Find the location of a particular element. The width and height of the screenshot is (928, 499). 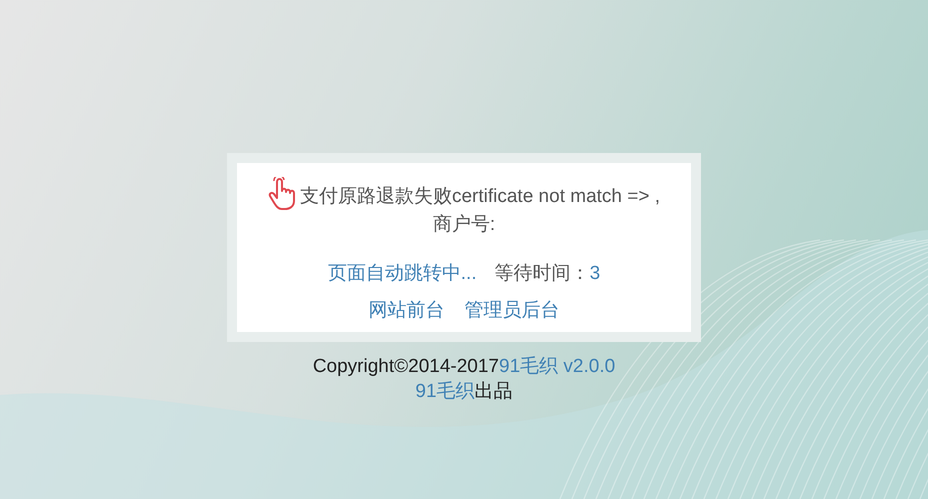

credit-text: 出品 is located at coordinates (493, 392).